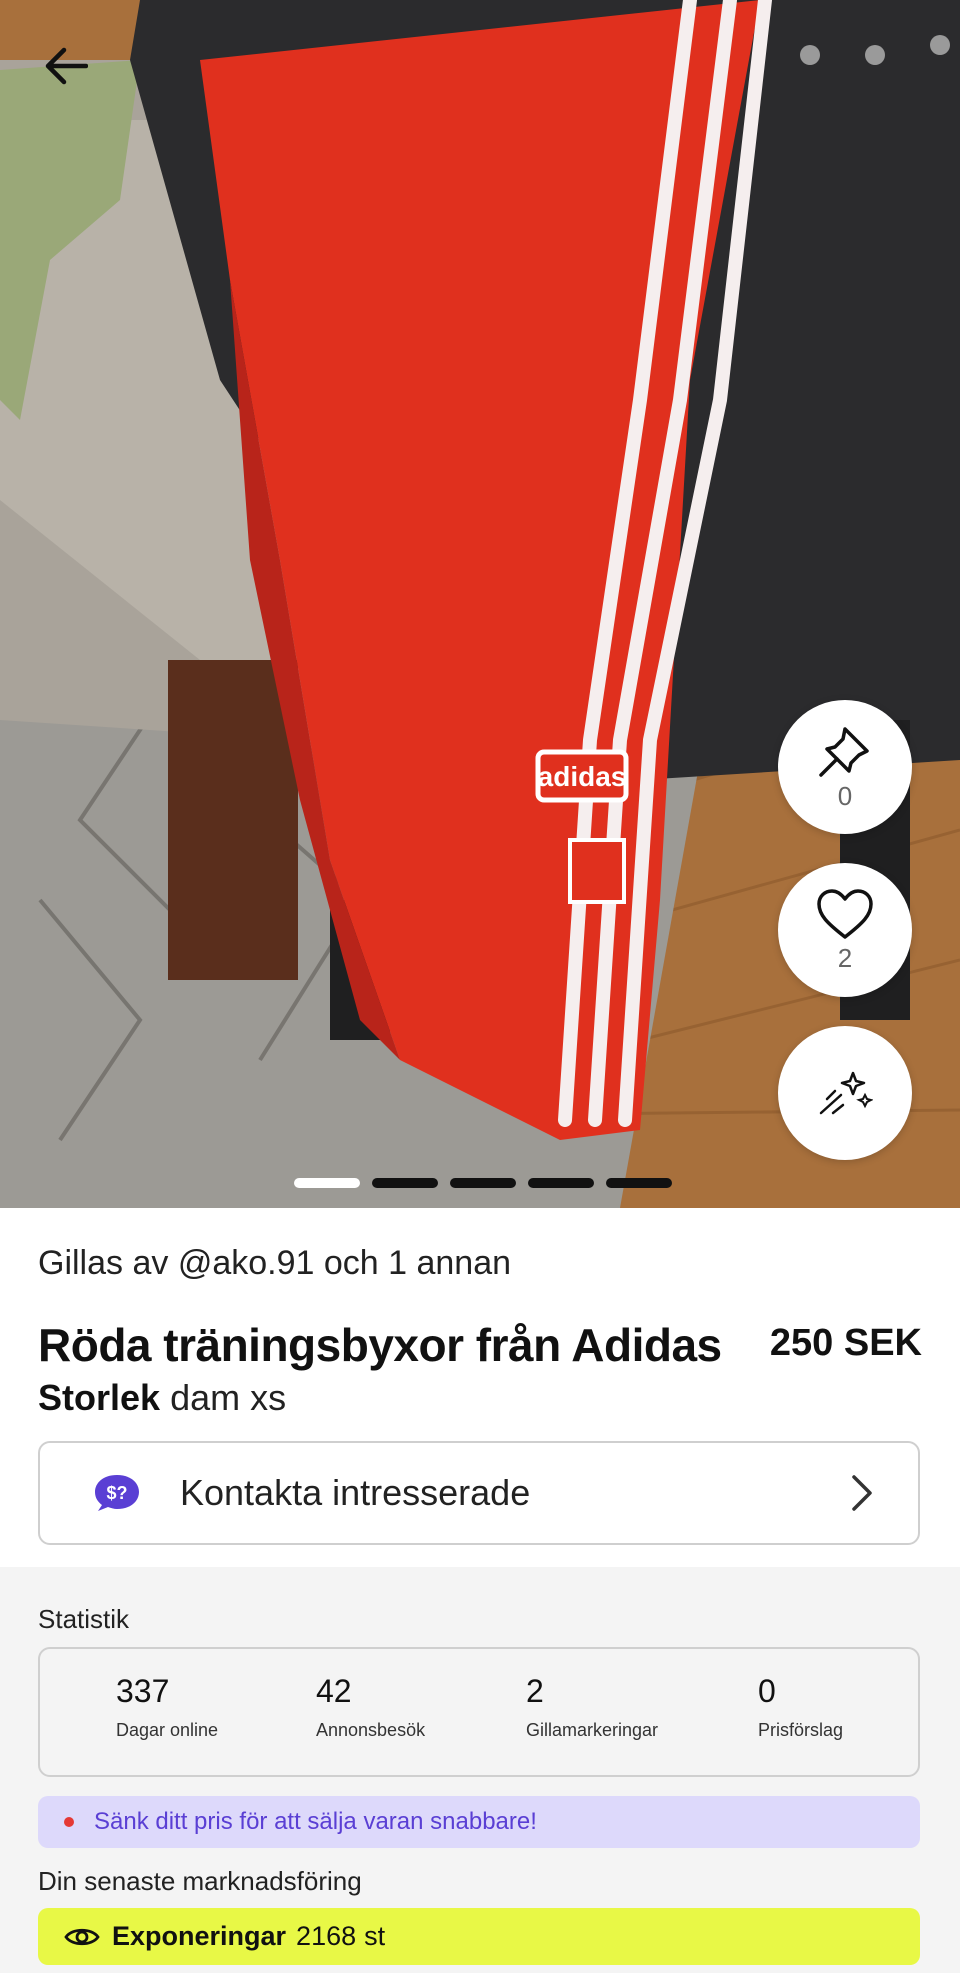  What do you see at coordinates (845, 795) in the screenshot?
I see `pin-count: 0` at bounding box center [845, 795].